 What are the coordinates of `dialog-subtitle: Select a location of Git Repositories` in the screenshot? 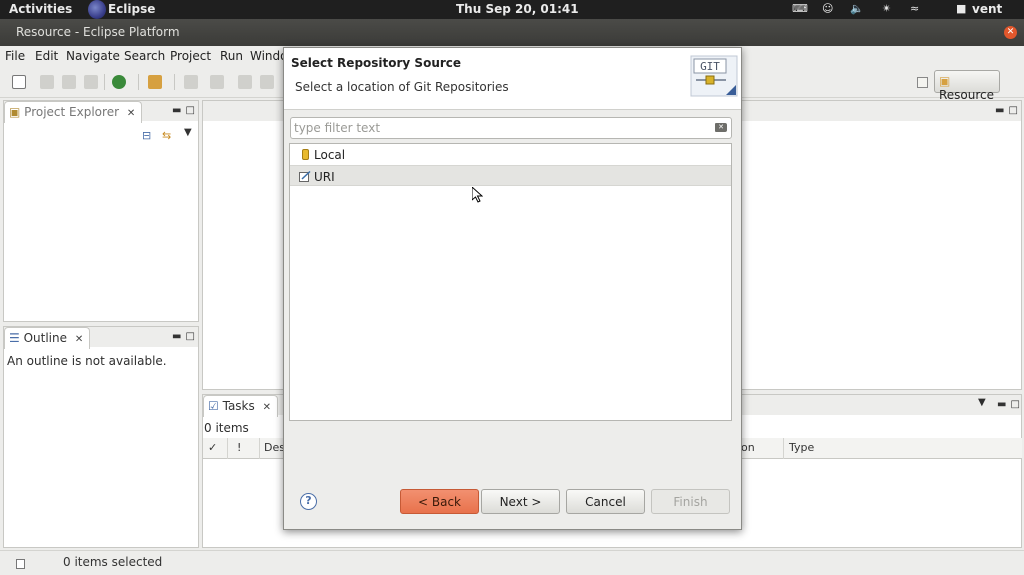 It's located at (402, 87).